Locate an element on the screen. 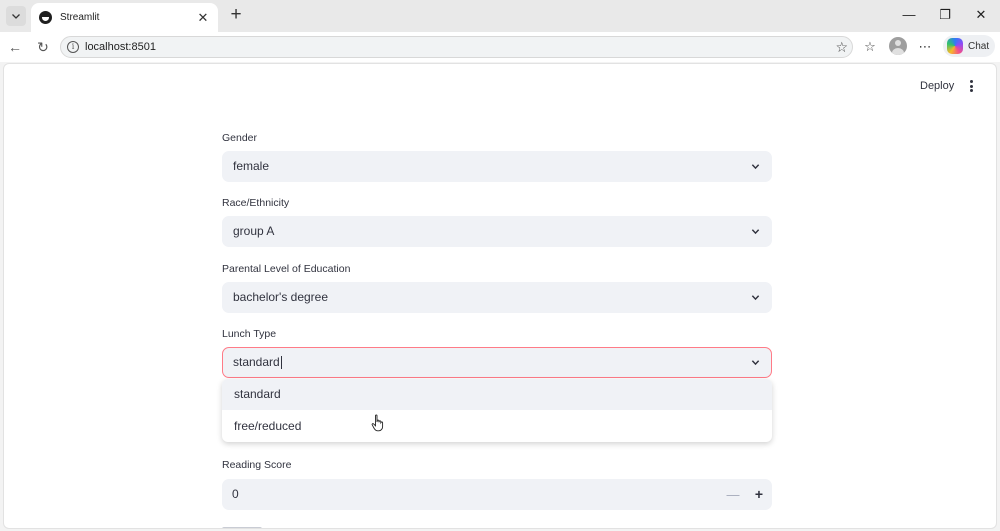  race-ethnicity-value: group A is located at coordinates (254, 231).